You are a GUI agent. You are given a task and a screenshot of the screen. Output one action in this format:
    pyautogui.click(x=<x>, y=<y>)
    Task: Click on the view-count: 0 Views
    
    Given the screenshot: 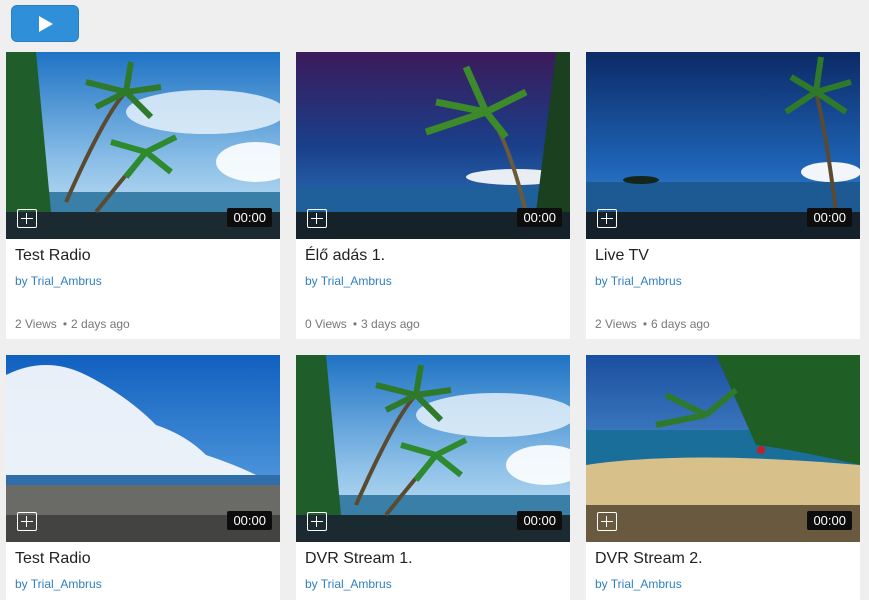 What is the action you would take?
    pyautogui.click(x=326, y=324)
    